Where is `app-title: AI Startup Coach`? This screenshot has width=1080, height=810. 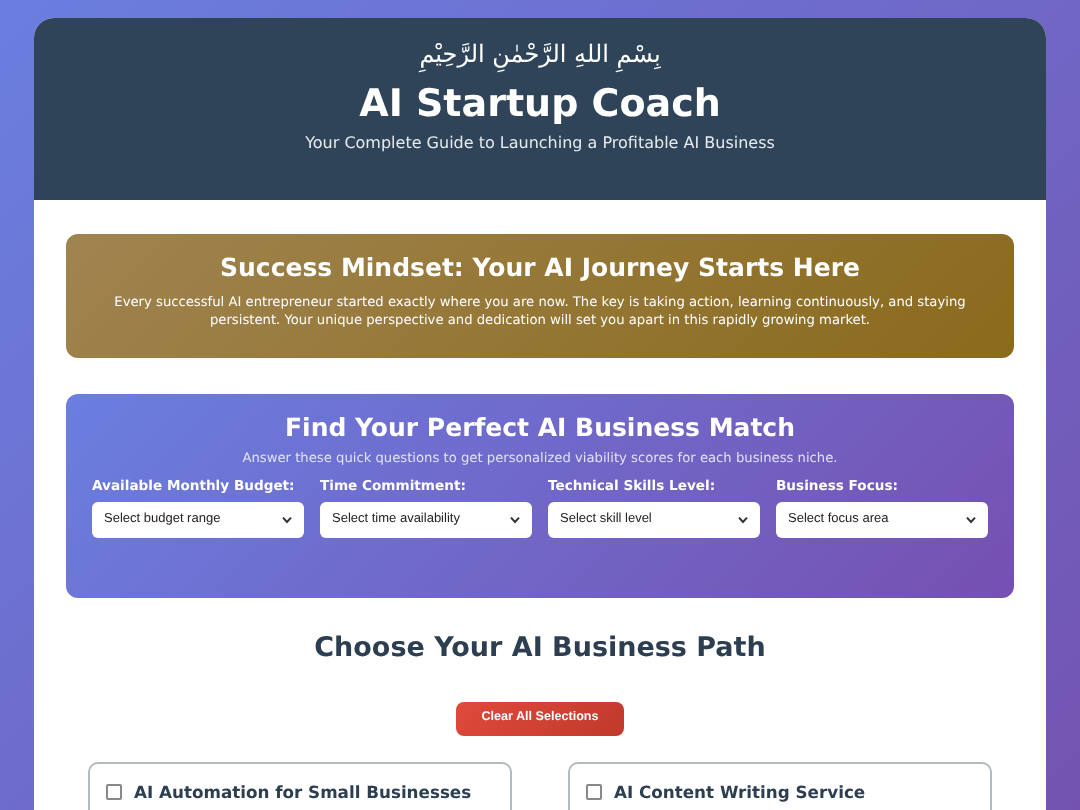 app-title: AI Startup Coach is located at coordinates (540, 105).